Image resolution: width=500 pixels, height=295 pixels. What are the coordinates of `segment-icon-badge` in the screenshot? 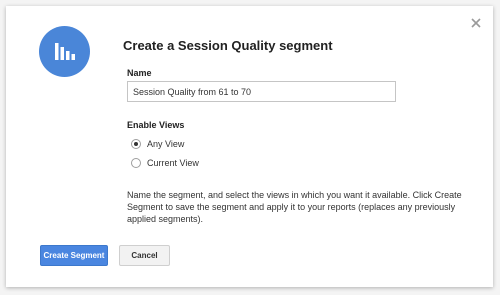 It's located at (64, 51).